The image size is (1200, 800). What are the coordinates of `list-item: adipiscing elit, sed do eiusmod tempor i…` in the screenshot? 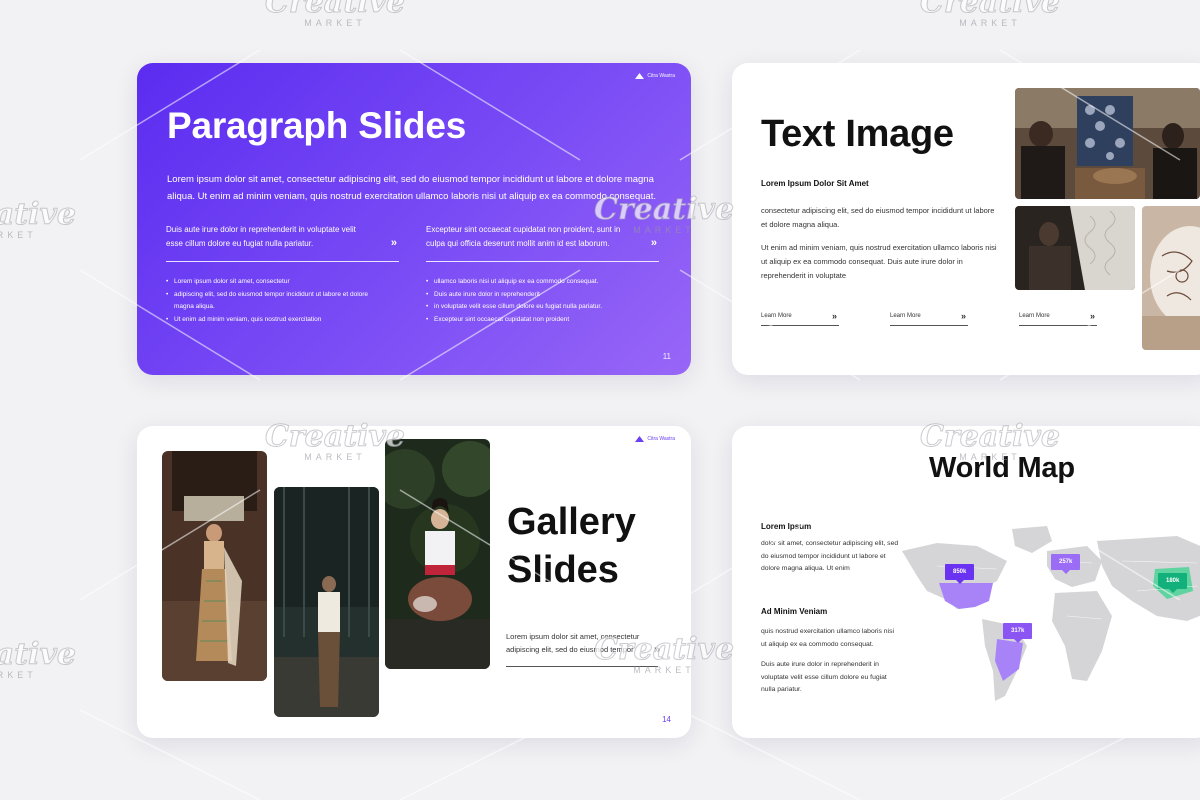 It's located at (267, 301).